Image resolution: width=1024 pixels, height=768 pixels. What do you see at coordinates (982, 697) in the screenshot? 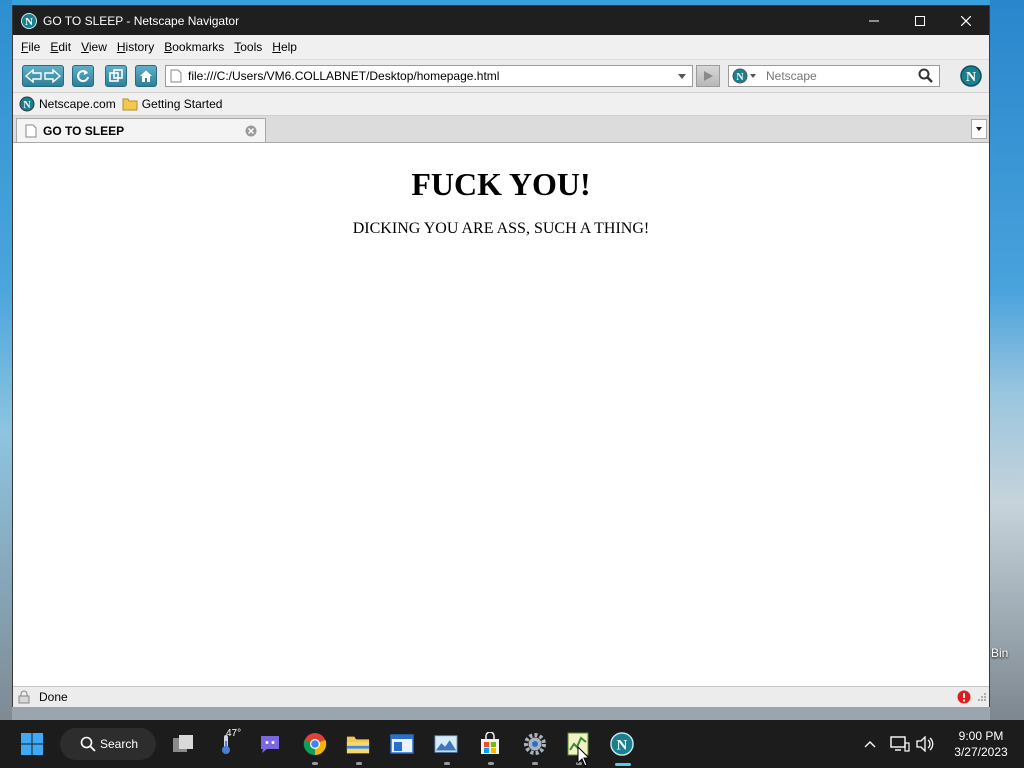
I see `resize-grip-icon` at bounding box center [982, 697].